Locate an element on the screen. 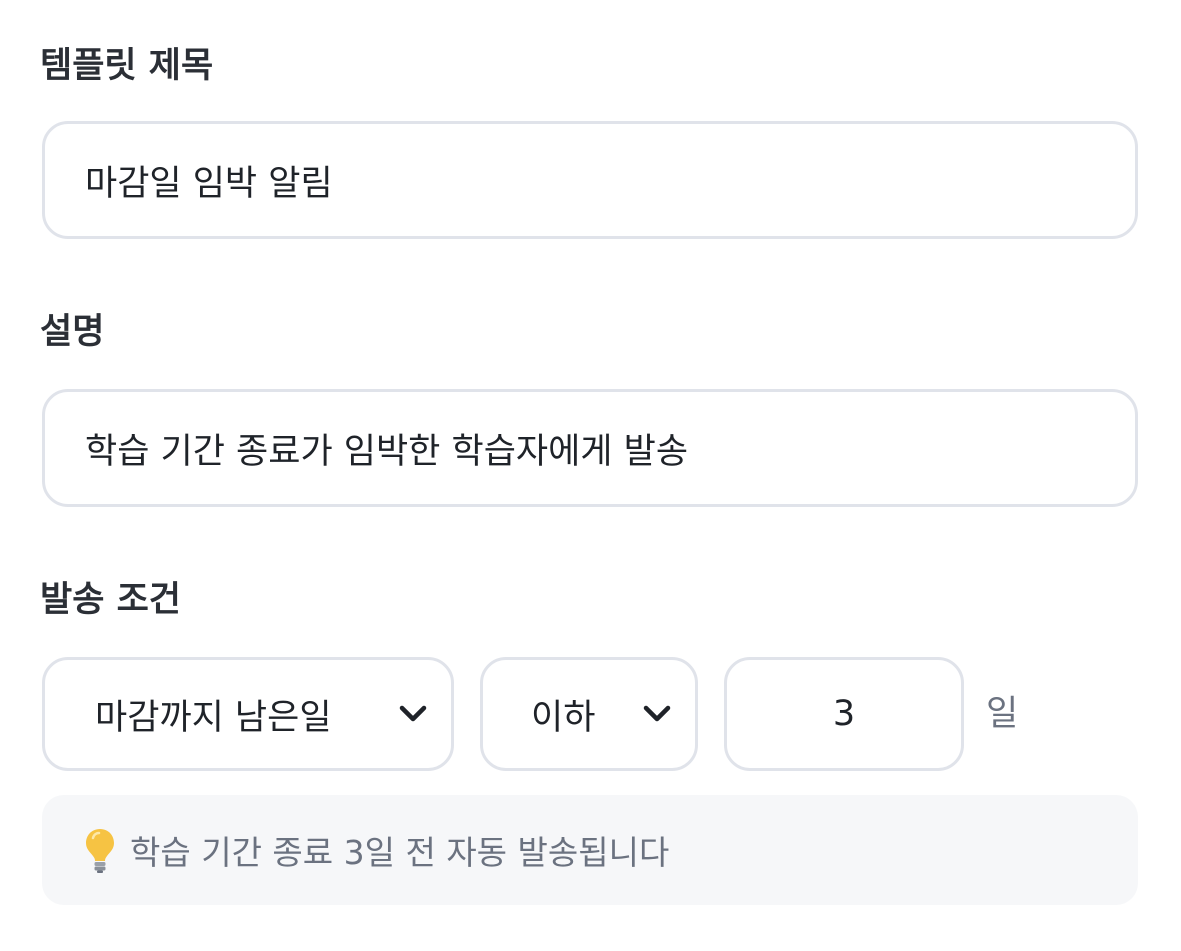 This screenshot has height=951, width=1181. condition-operator-select: 이하 is located at coordinates (589, 714).